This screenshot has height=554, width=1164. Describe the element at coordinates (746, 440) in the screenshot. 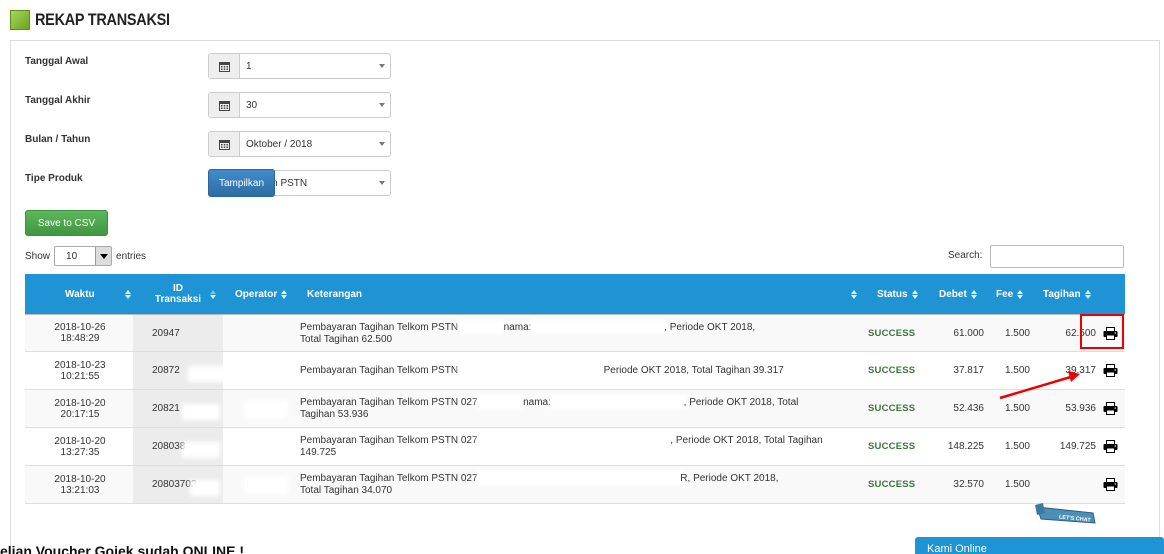

I see `ket-part2: , Periode OKT 2018, Total Tagihan` at that location.